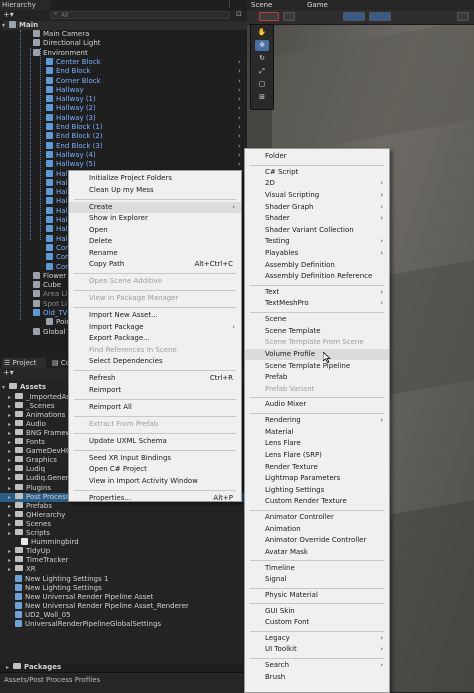 This screenshot has width=474, height=693. What do you see at coordinates (61, 34) in the screenshot?
I see `hierarchy-item: Main Camera` at bounding box center [61, 34].